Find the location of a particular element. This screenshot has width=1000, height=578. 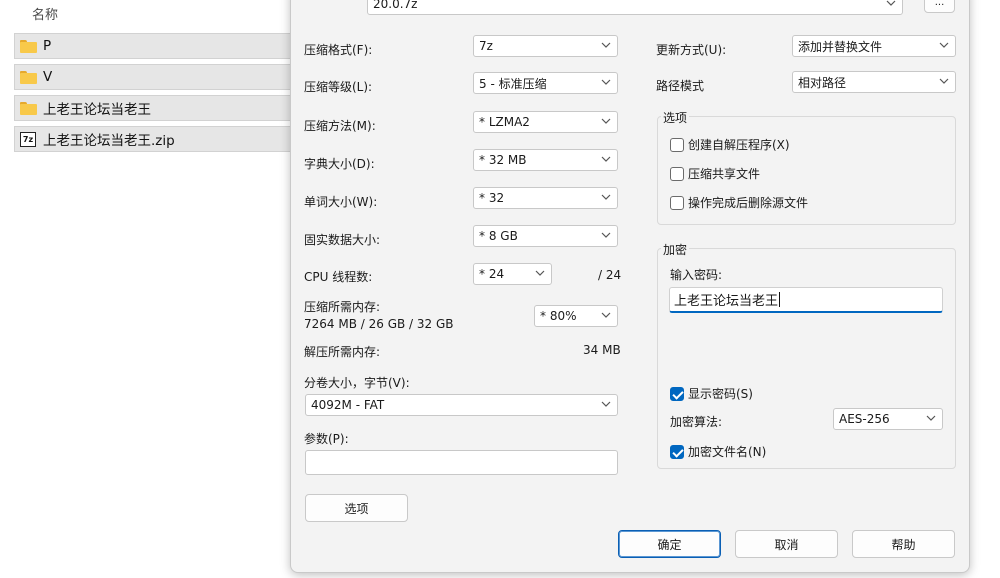

word-size-label: 单词大小(W): is located at coordinates (341, 202).